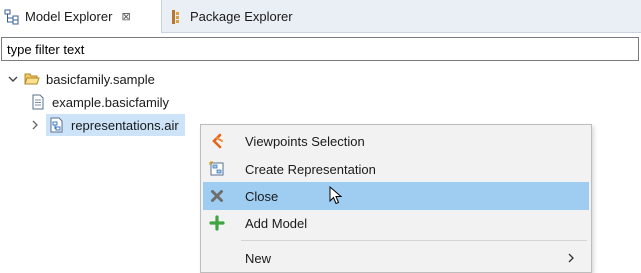 The width and height of the screenshot is (641, 273). I want to click on close-icon, so click(217, 196).